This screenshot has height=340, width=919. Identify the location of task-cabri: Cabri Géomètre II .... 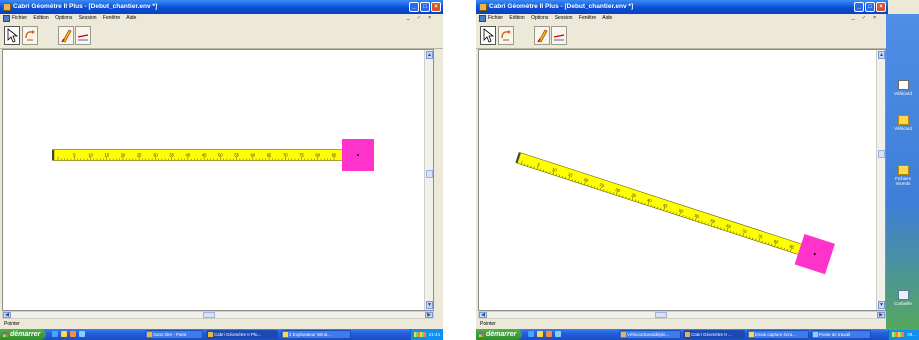
(714, 334).